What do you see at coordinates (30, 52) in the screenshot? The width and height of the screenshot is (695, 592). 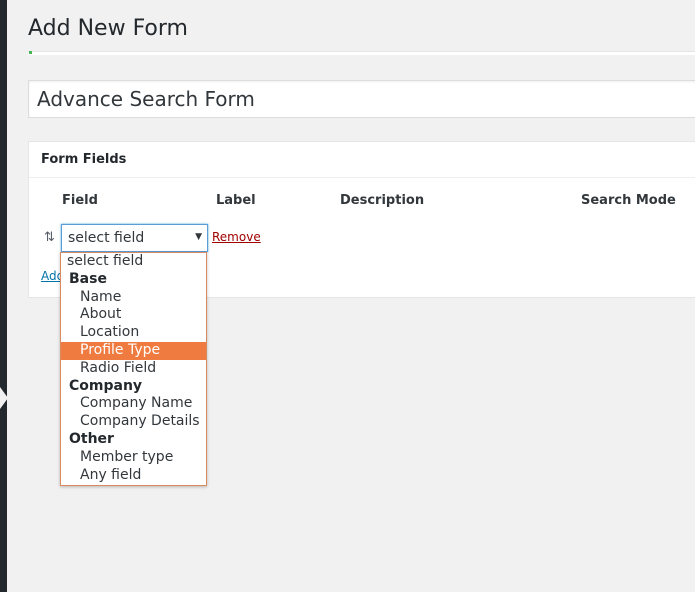 I see `title-divider-accent` at bounding box center [30, 52].